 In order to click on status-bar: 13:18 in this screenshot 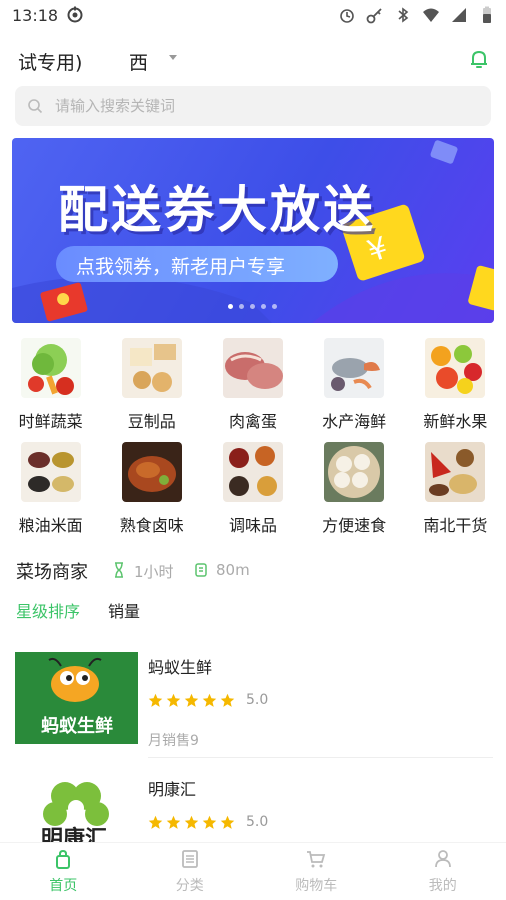, I will do `click(253, 16)`.